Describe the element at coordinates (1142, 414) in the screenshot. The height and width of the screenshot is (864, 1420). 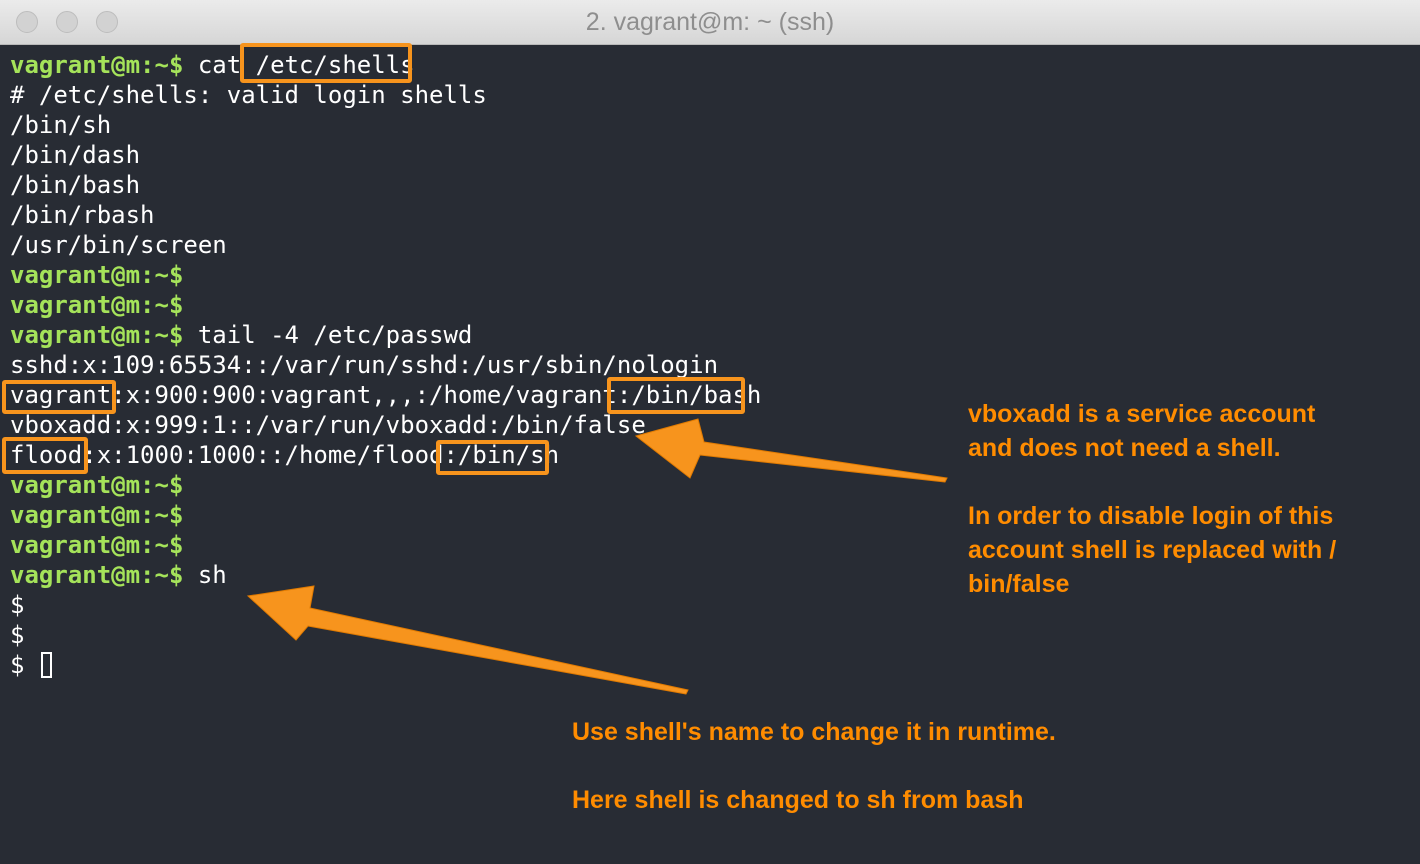
I see `vboxadd-note-line1: vboxadd is a service account` at that location.